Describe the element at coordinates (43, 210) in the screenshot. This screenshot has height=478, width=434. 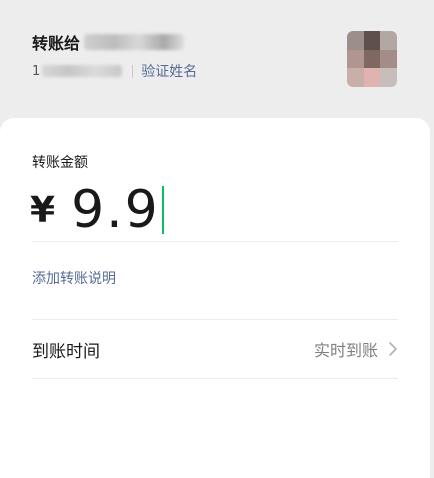
I see `currency-symbol: ¥` at that location.